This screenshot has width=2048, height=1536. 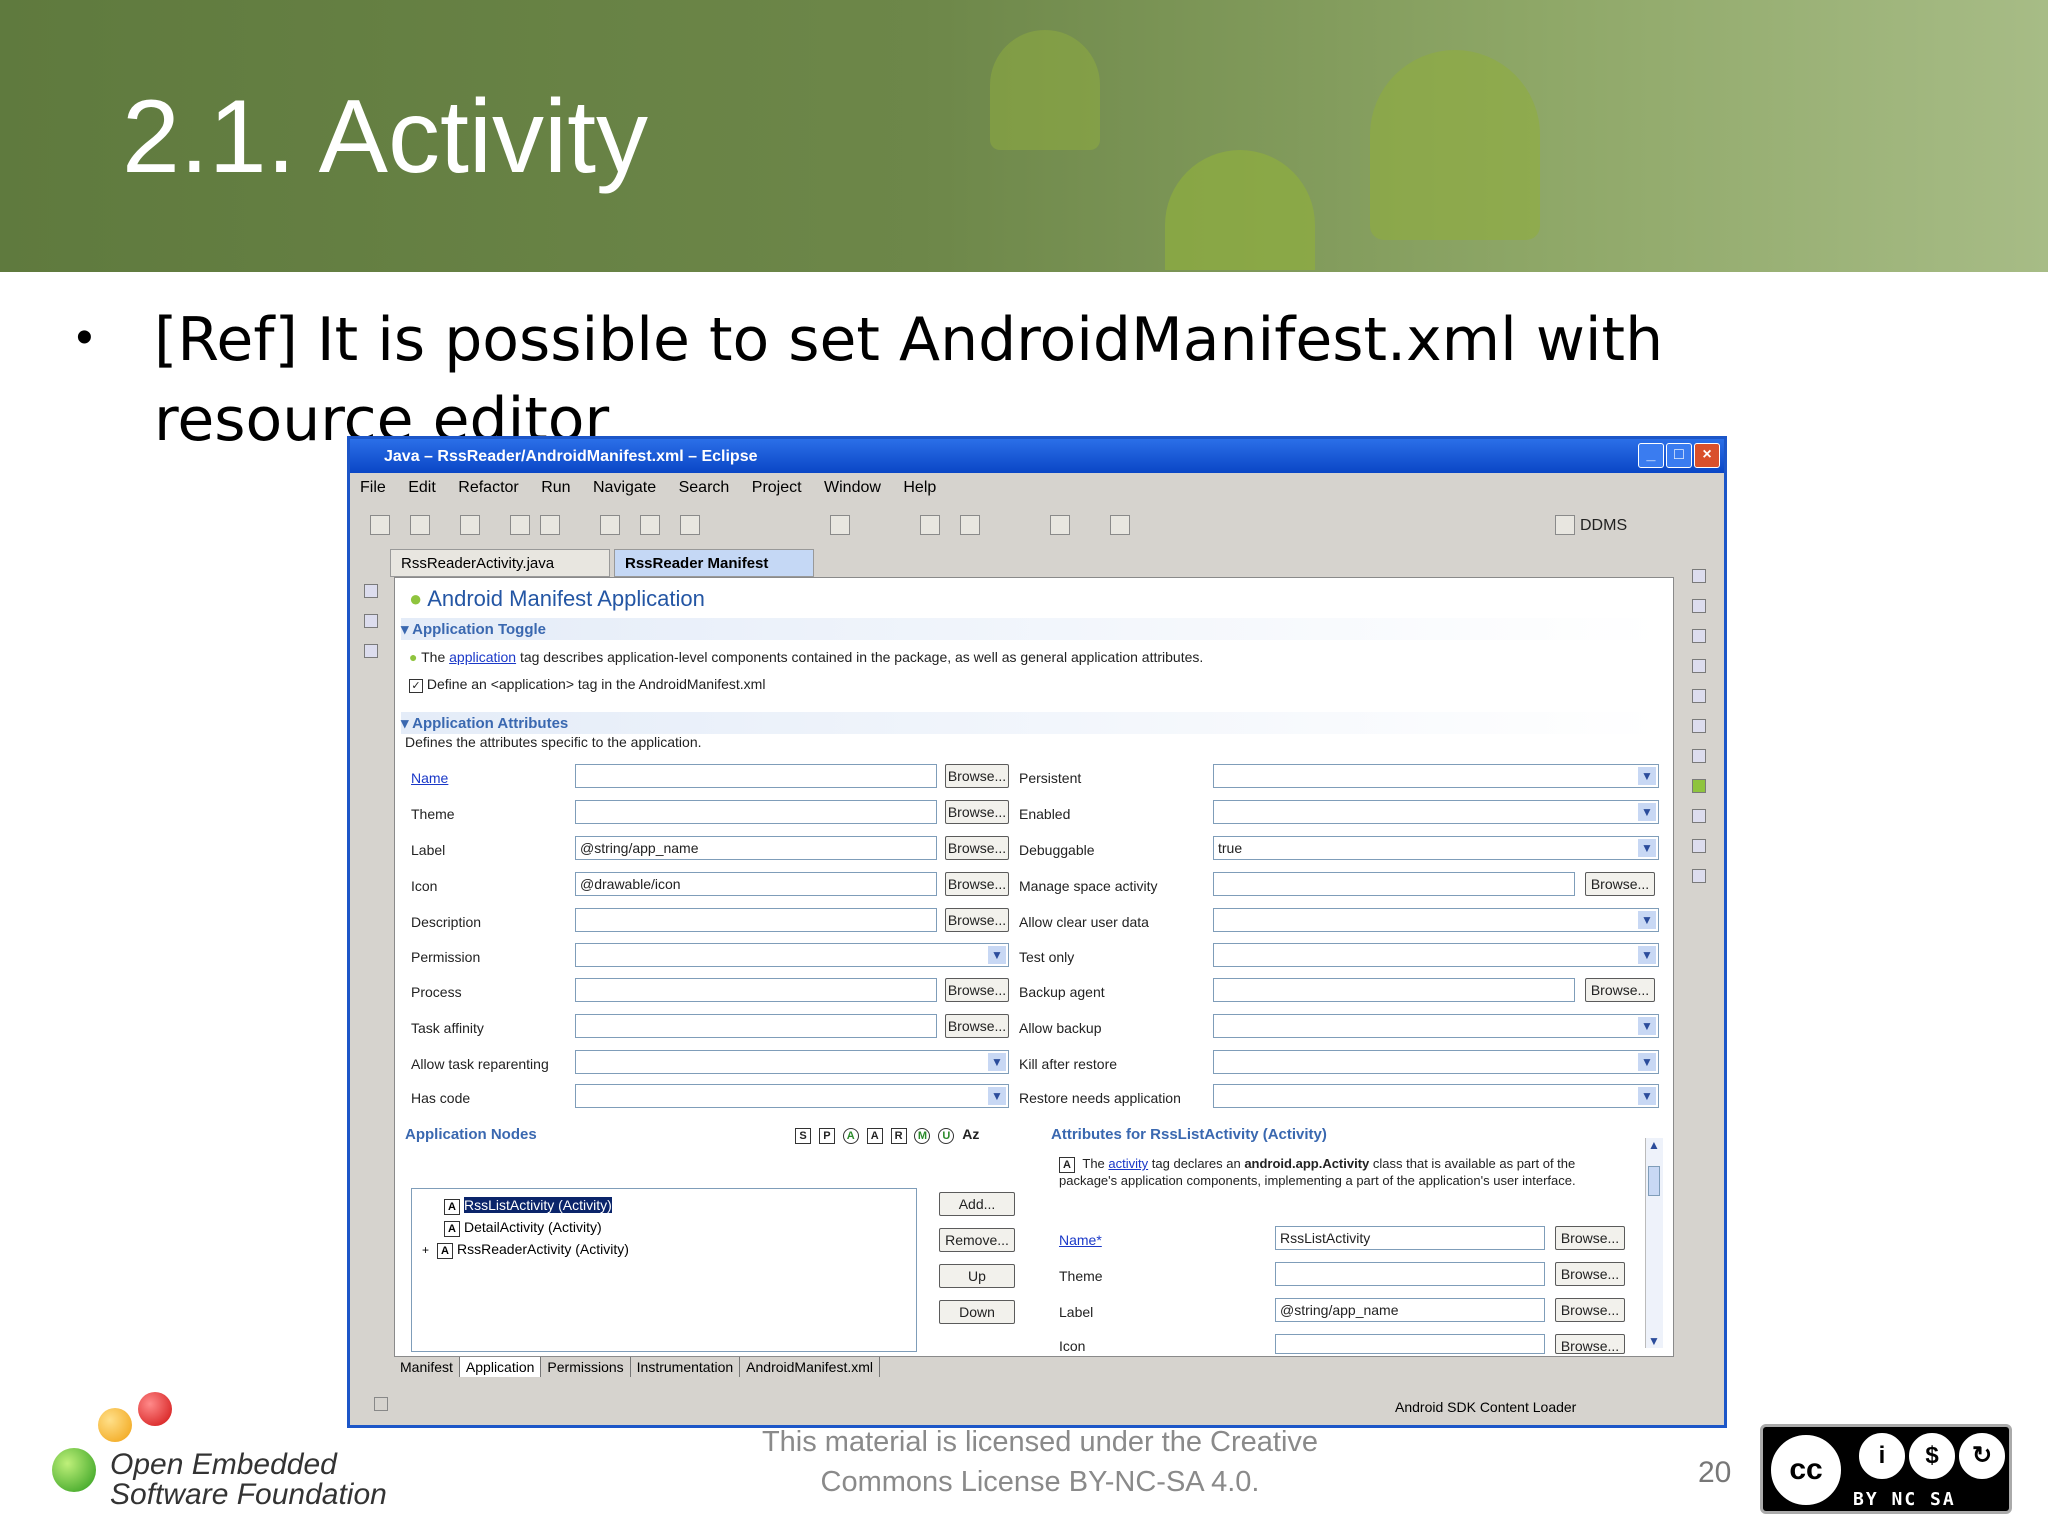 What do you see at coordinates (714, 563) in the screenshot?
I see `tab-manifest: RssReader Manifest` at bounding box center [714, 563].